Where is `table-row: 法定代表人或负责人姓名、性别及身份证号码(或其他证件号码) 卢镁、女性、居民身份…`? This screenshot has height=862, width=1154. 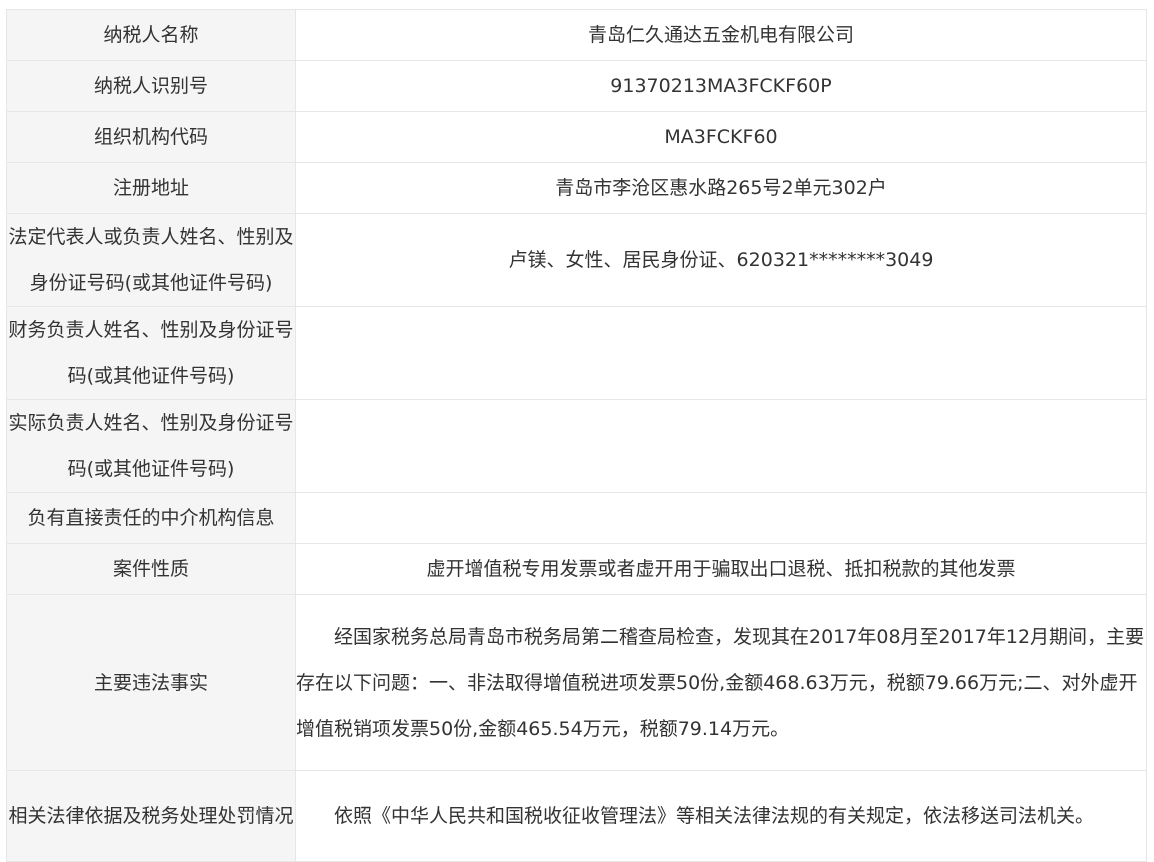
table-row: 法定代表人或负责人姓名、性别及身份证号码(或其他证件号码) 卢镁、女性、居民身份… is located at coordinates (576, 260).